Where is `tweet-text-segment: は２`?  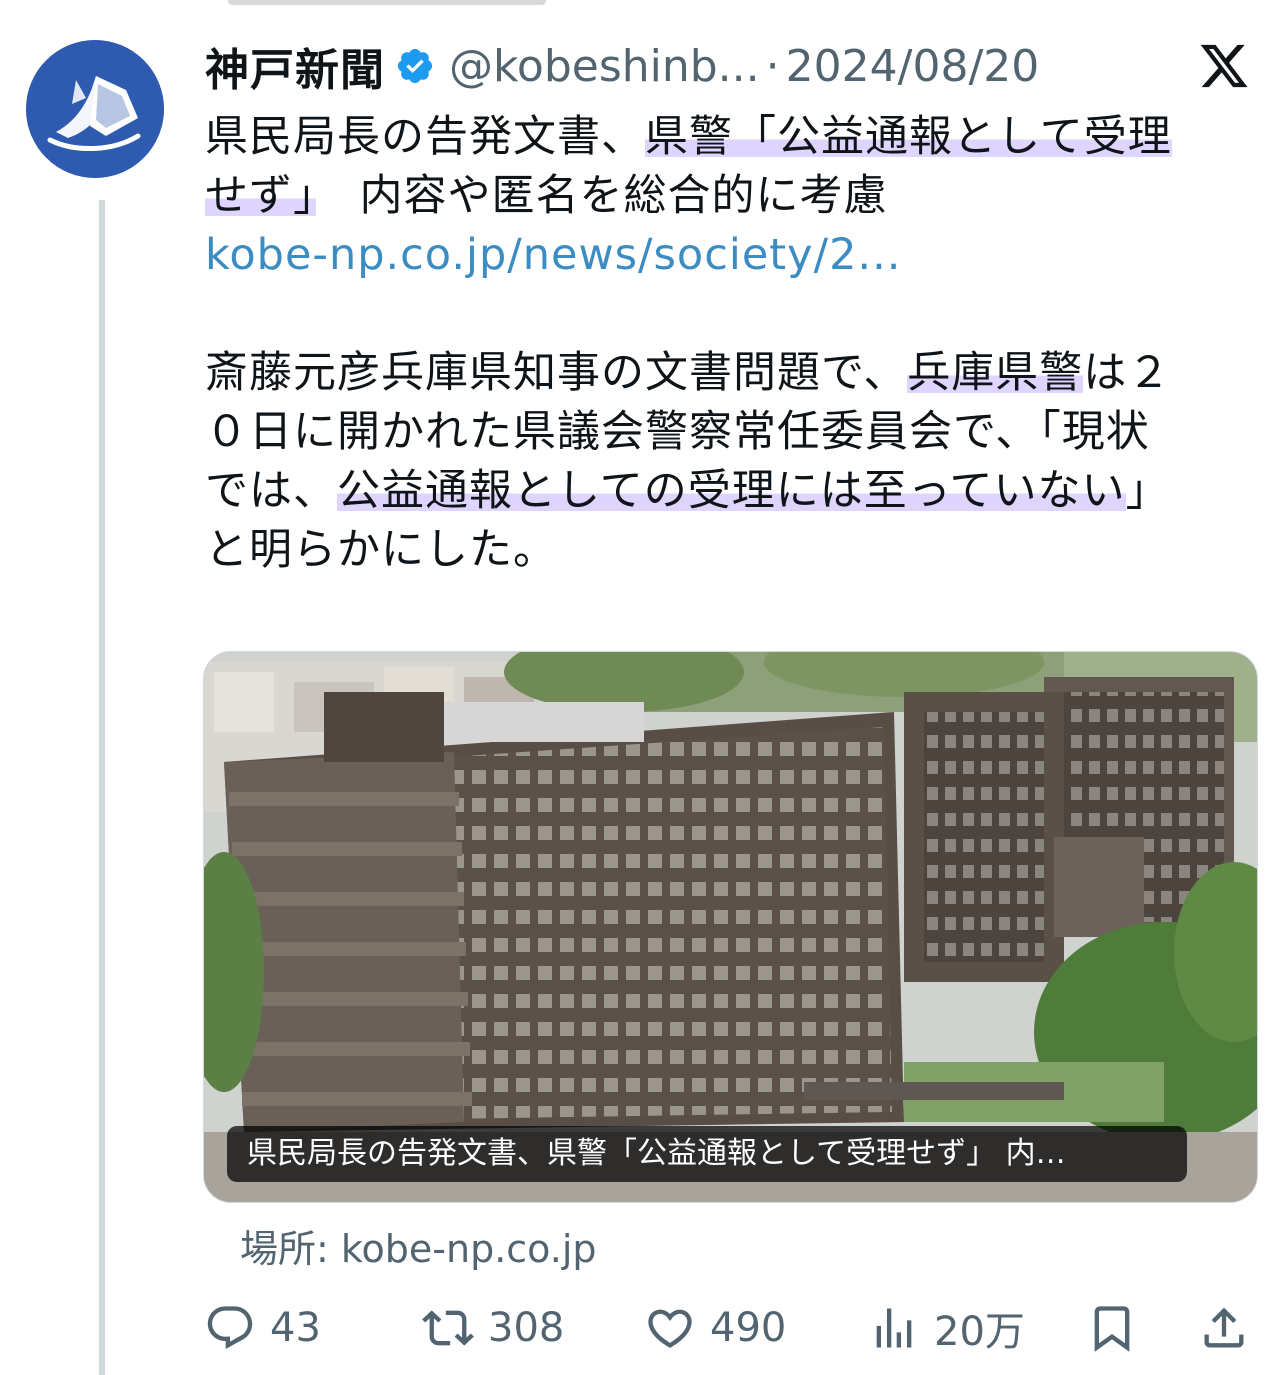 tweet-text-segment: は２ is located at coordinates (1127, 373).